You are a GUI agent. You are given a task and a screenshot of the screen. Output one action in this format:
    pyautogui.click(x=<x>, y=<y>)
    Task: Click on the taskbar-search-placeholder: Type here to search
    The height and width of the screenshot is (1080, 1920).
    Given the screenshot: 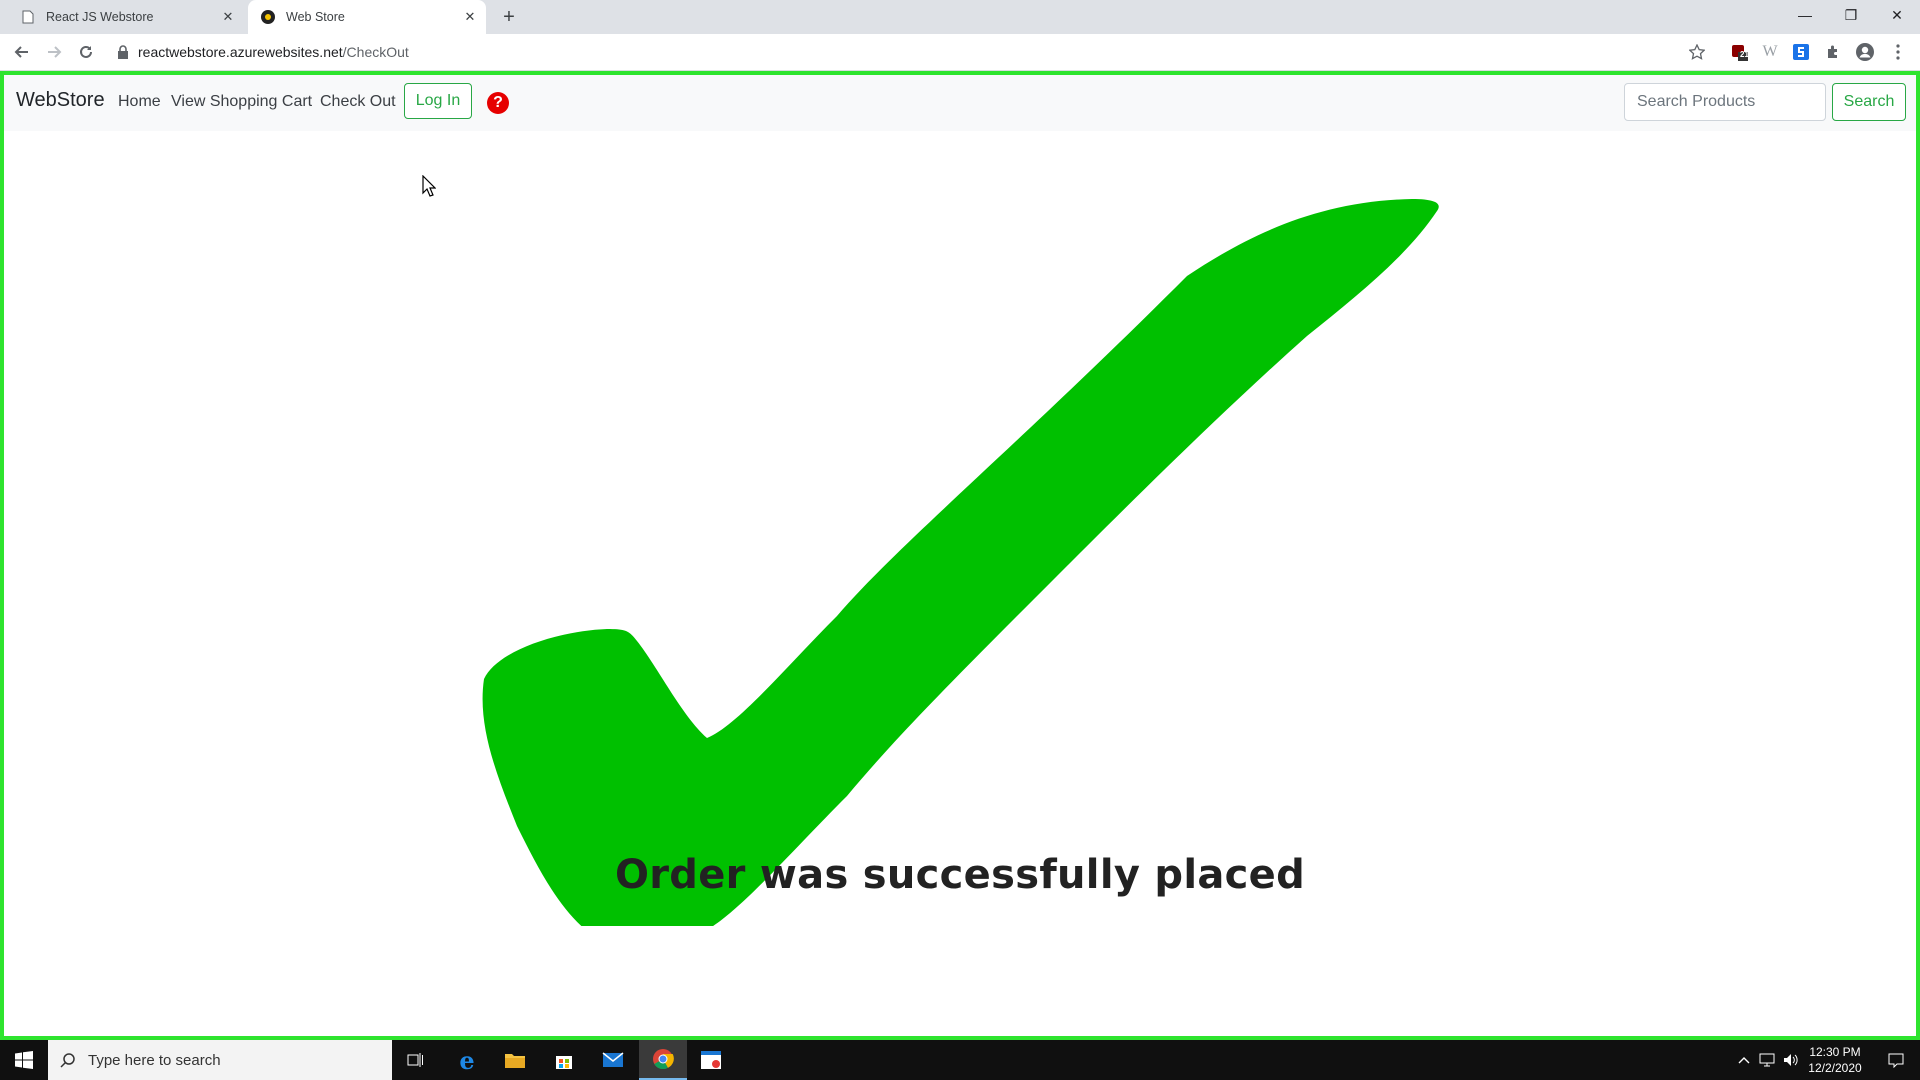 What is the action you would take?
    pyautogui.click(x=154, y=1060)
    